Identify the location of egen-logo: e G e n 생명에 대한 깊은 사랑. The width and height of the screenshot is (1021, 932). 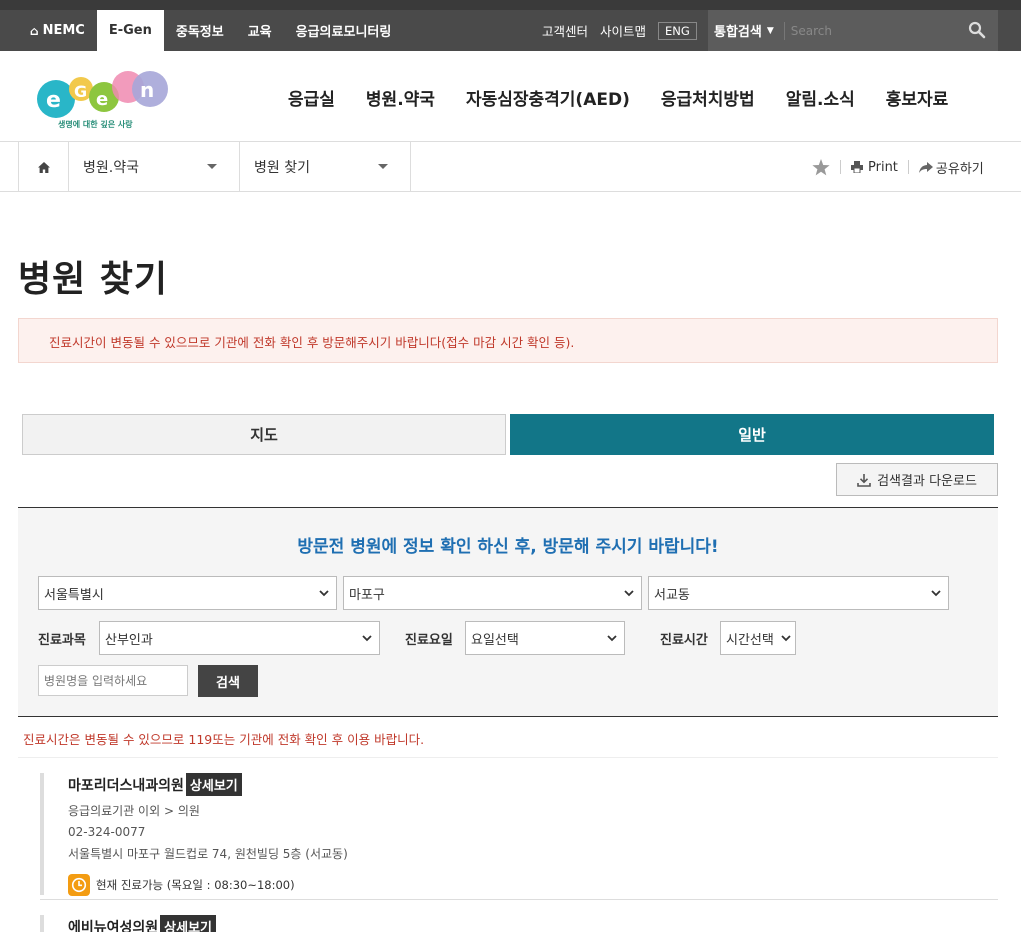
(106, 100).